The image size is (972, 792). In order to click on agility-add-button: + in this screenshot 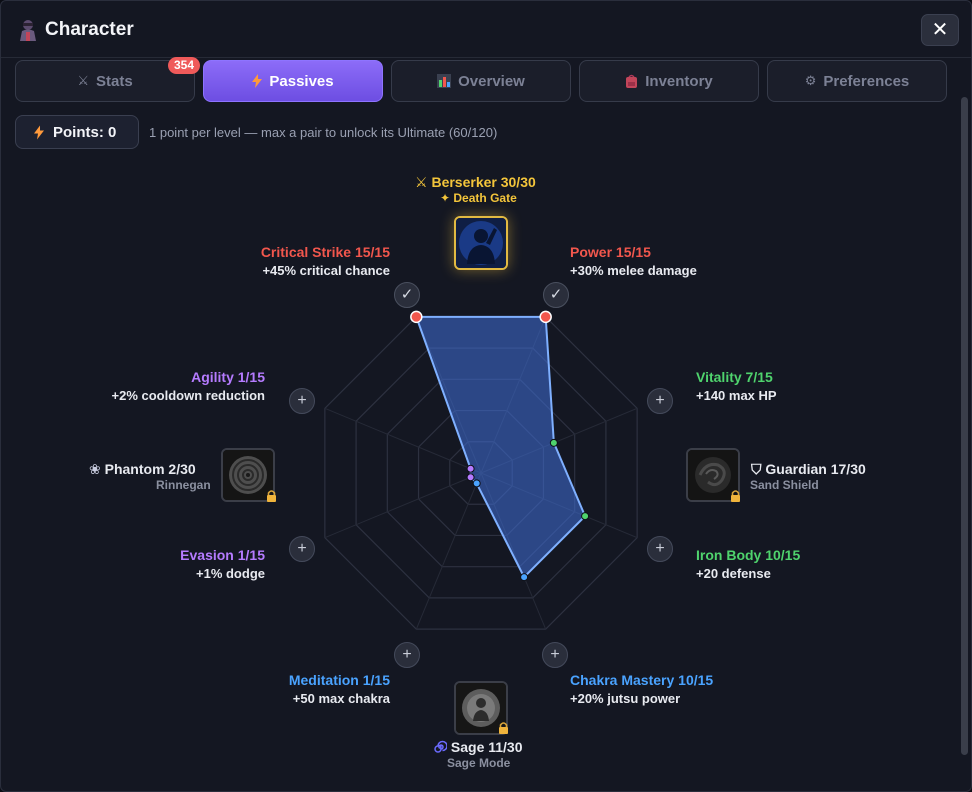, I will do `click(302, 401)`.